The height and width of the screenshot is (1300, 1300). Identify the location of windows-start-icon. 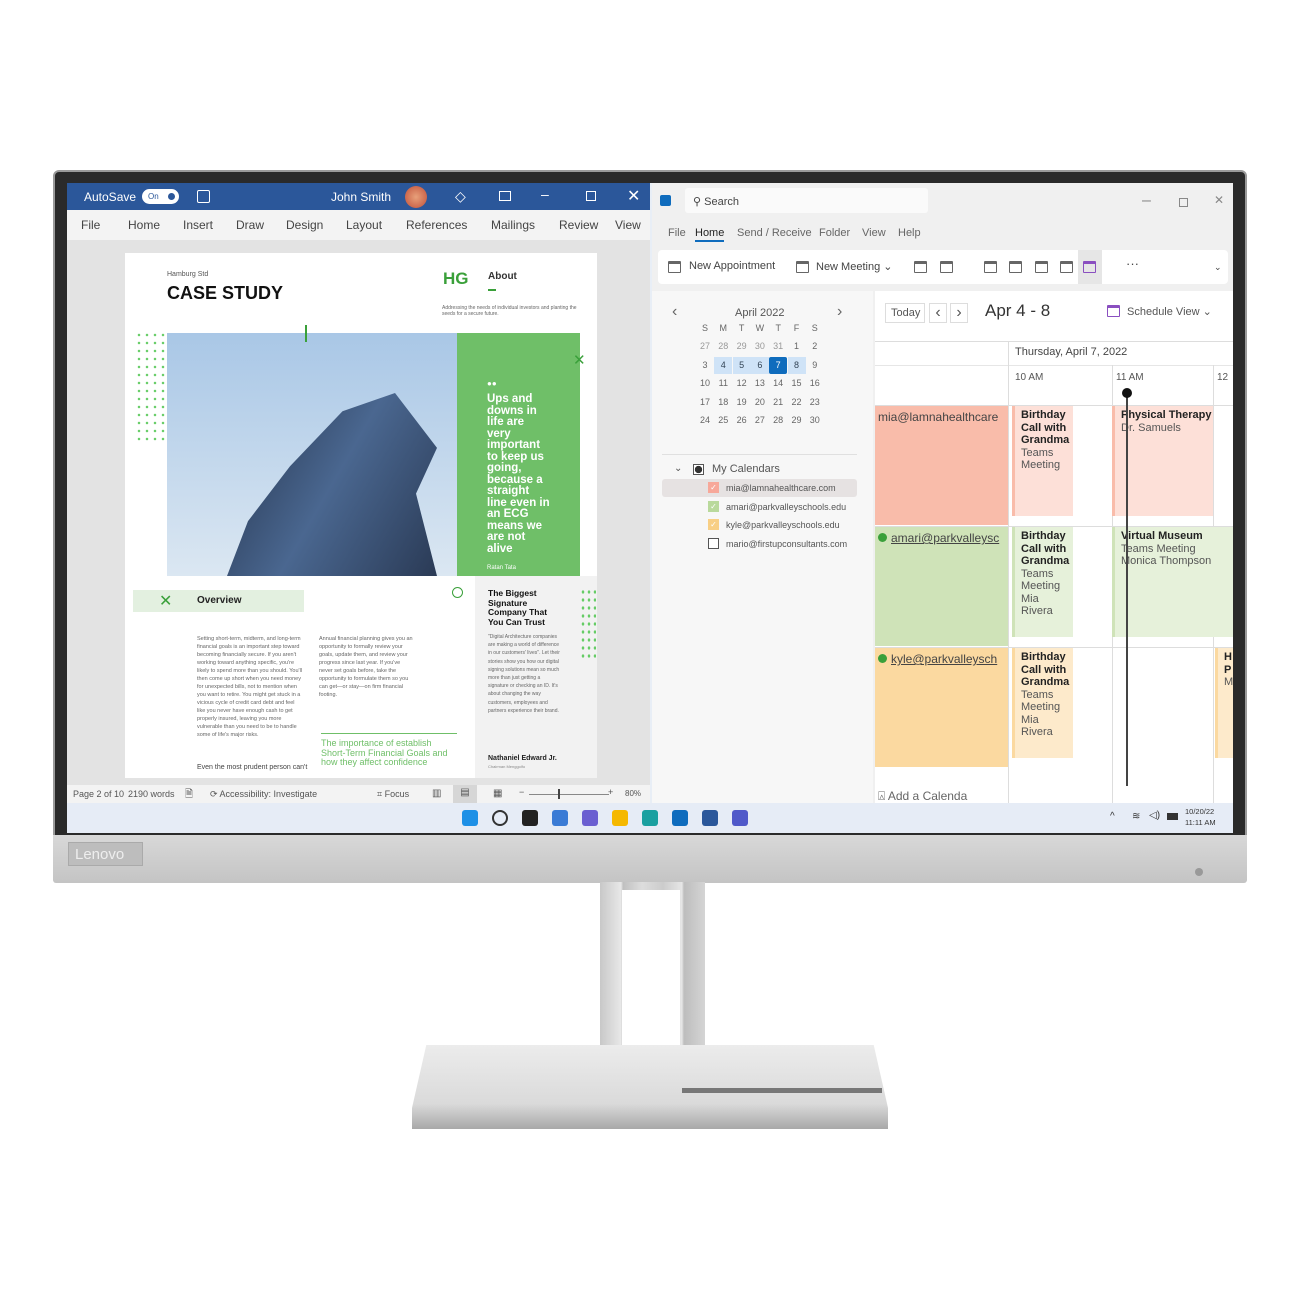
(470, 818).